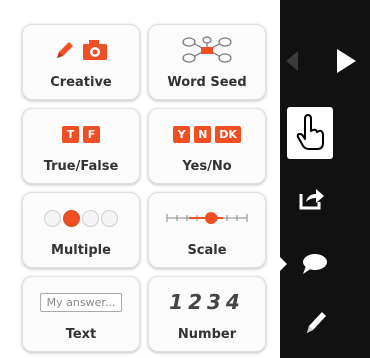  I want to click on panel-pointer, so click(283, 264).